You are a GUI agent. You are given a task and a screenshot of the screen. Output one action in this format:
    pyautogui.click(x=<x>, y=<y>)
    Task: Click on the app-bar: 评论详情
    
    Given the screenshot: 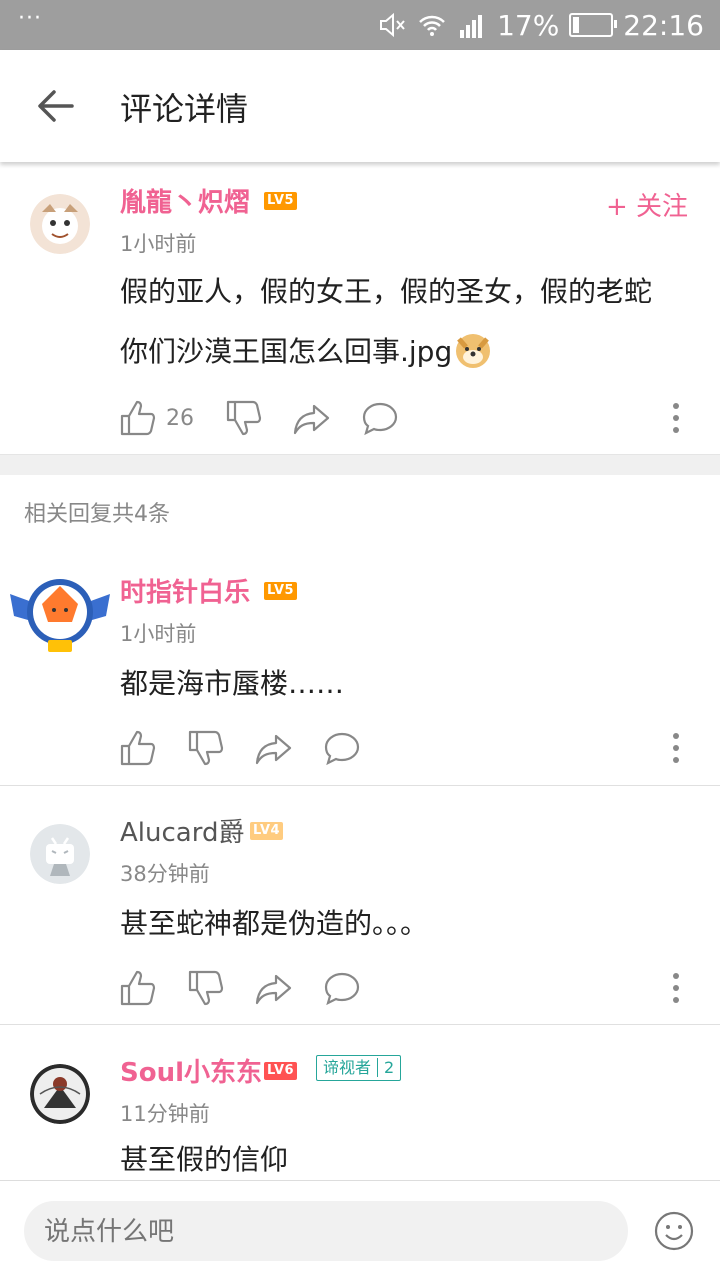 What is the action you would take?
    pyautogui.click(x=360, y=106)
    